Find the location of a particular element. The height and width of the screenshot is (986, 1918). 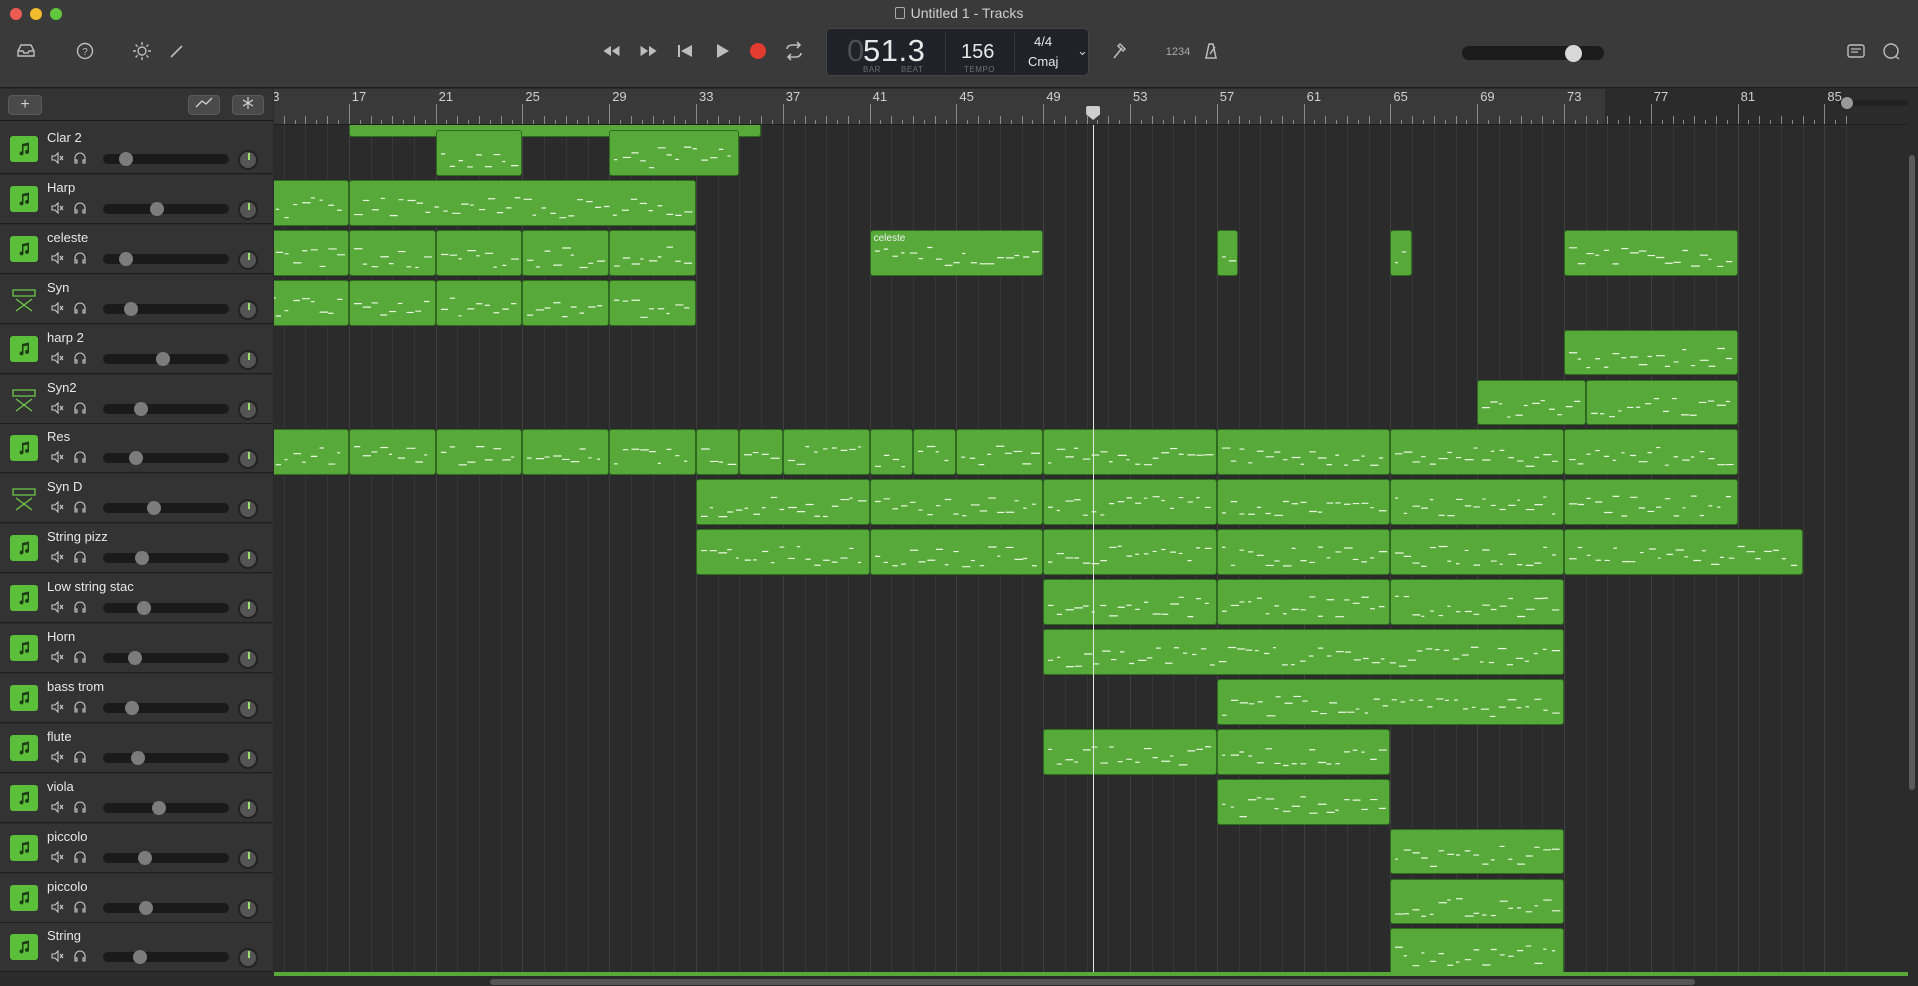

track-header: Harp is located at coordinates (136, 199).